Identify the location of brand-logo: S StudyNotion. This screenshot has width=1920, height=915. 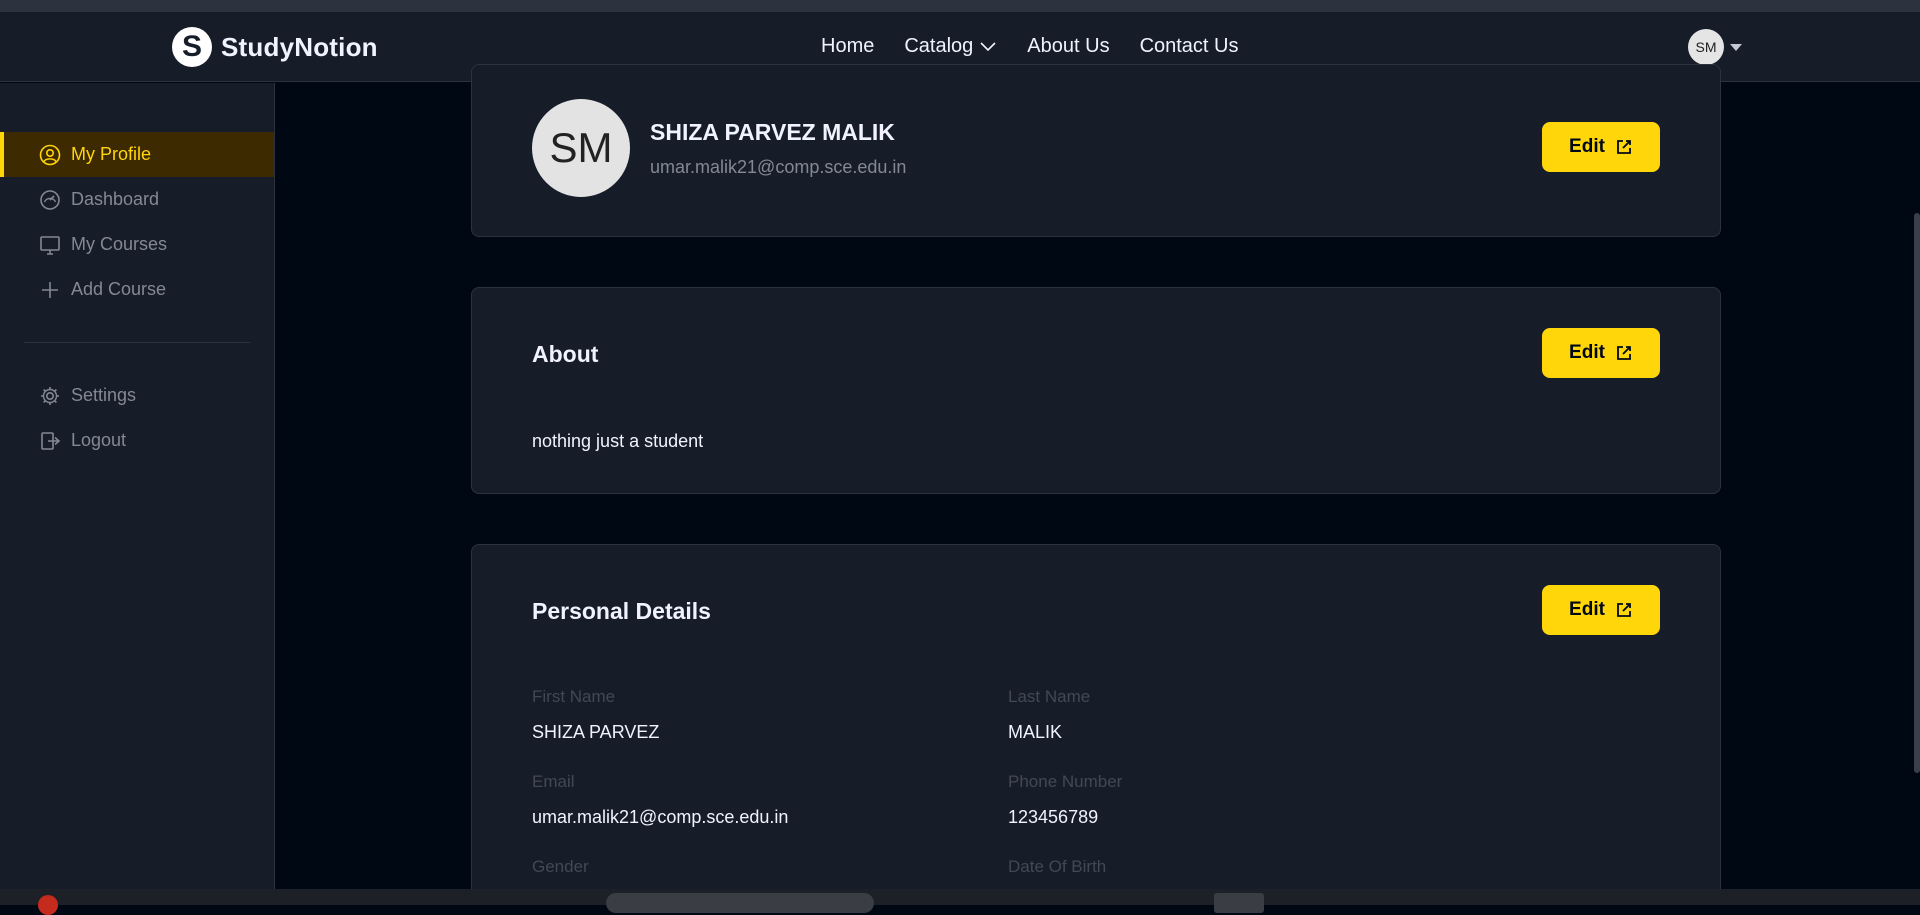
(275, 47).